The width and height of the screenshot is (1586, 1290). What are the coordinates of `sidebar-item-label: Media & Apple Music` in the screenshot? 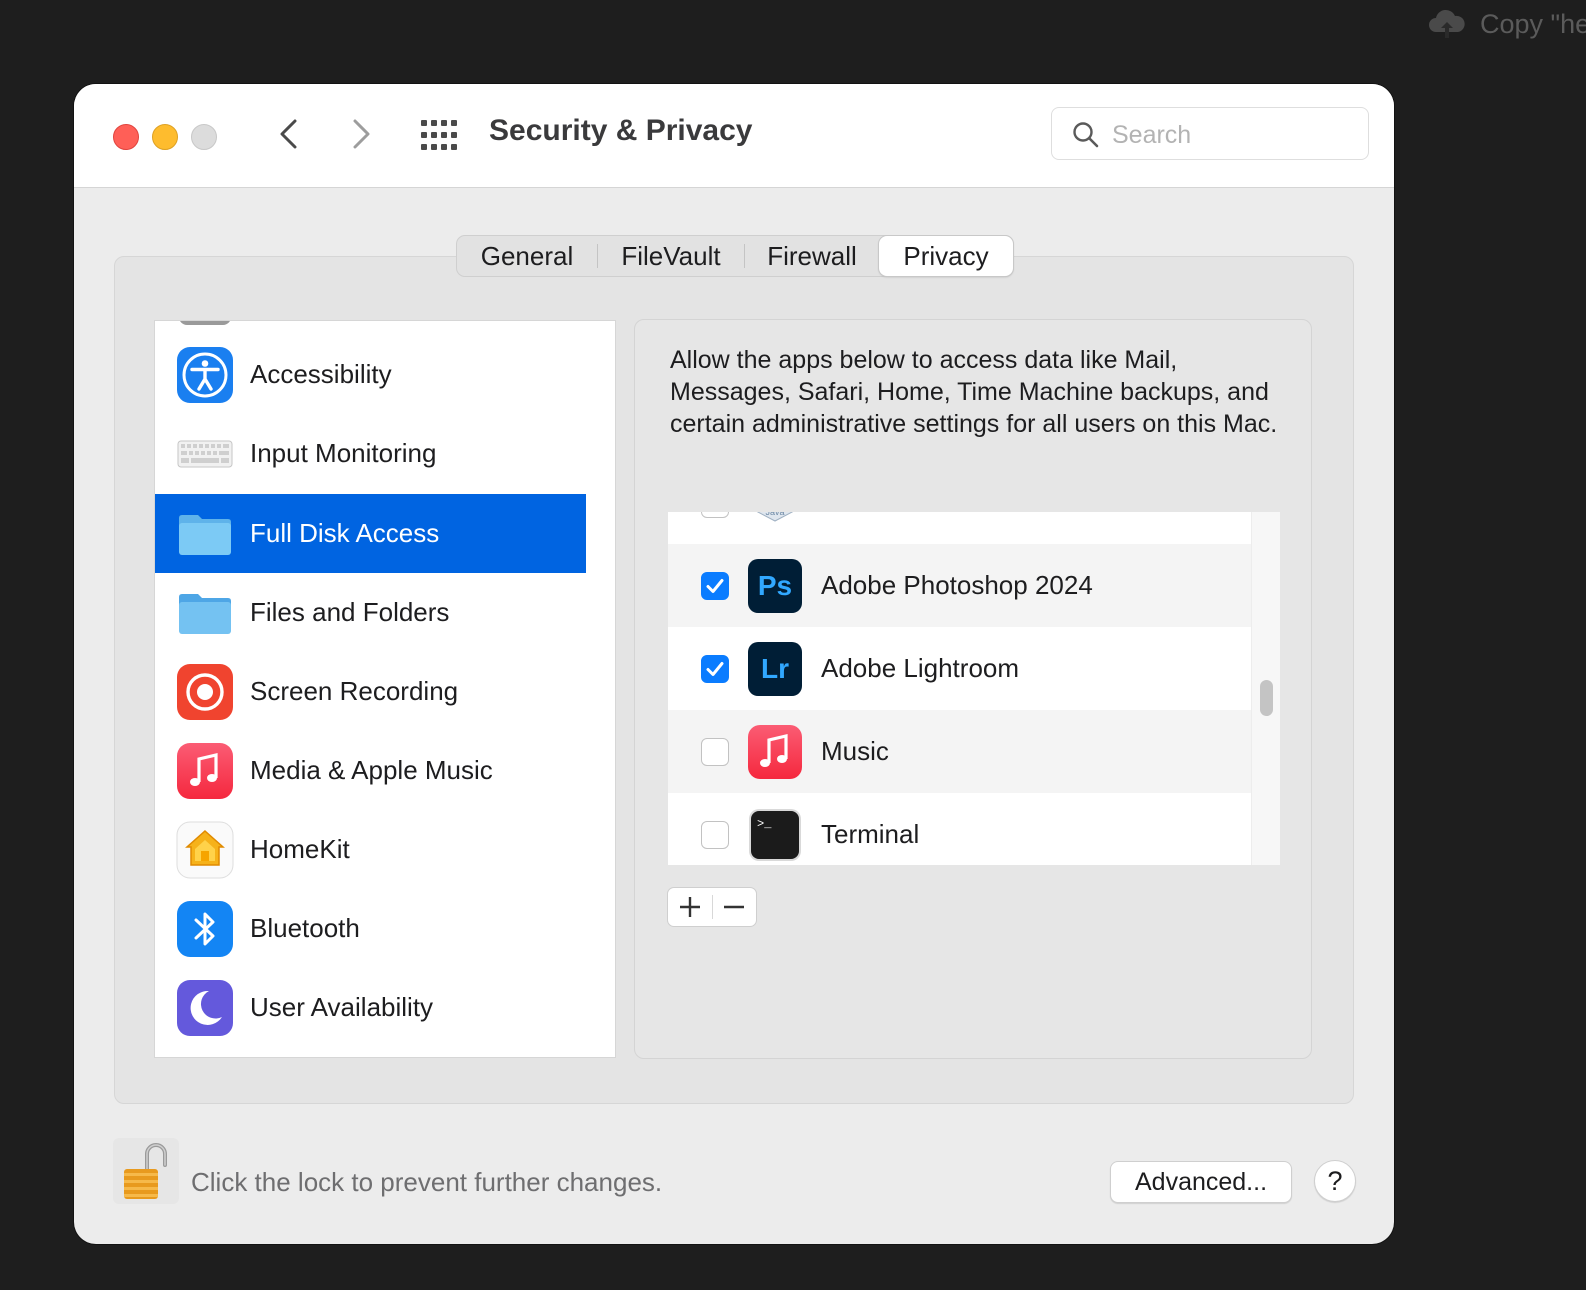 It's located at (371, 770).